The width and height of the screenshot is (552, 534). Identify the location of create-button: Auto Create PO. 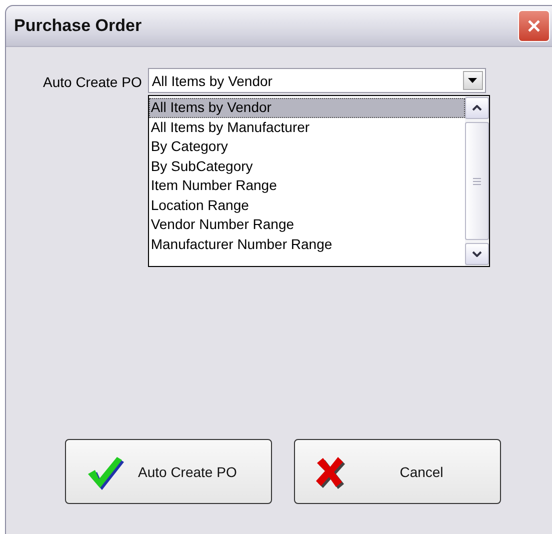
(168, 471).